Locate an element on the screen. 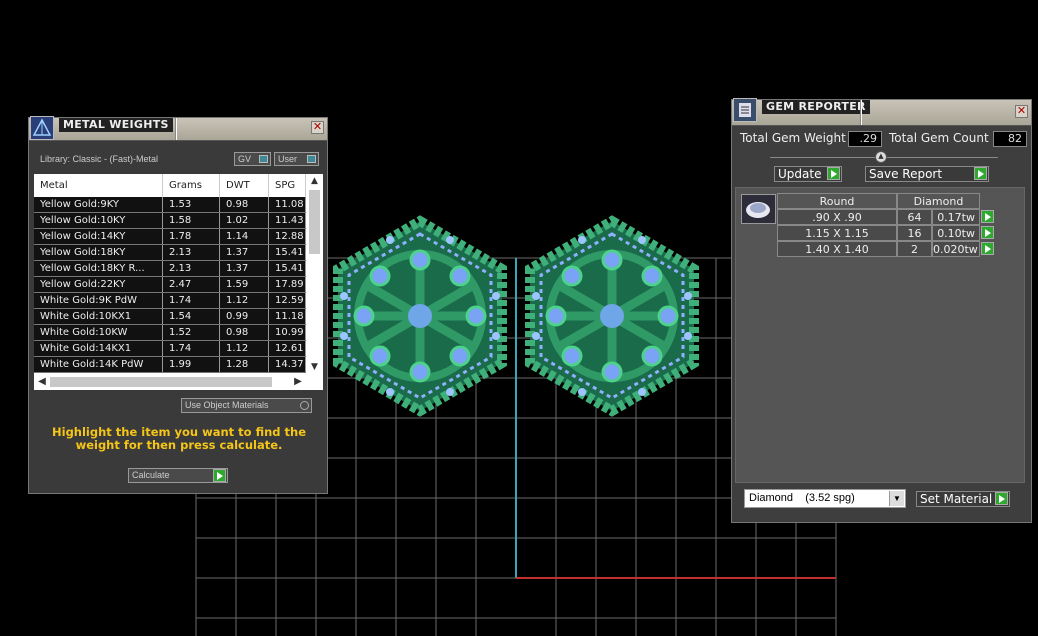  gem-cell: 1.40 X 1.40 is located at coordinates (837, 249).